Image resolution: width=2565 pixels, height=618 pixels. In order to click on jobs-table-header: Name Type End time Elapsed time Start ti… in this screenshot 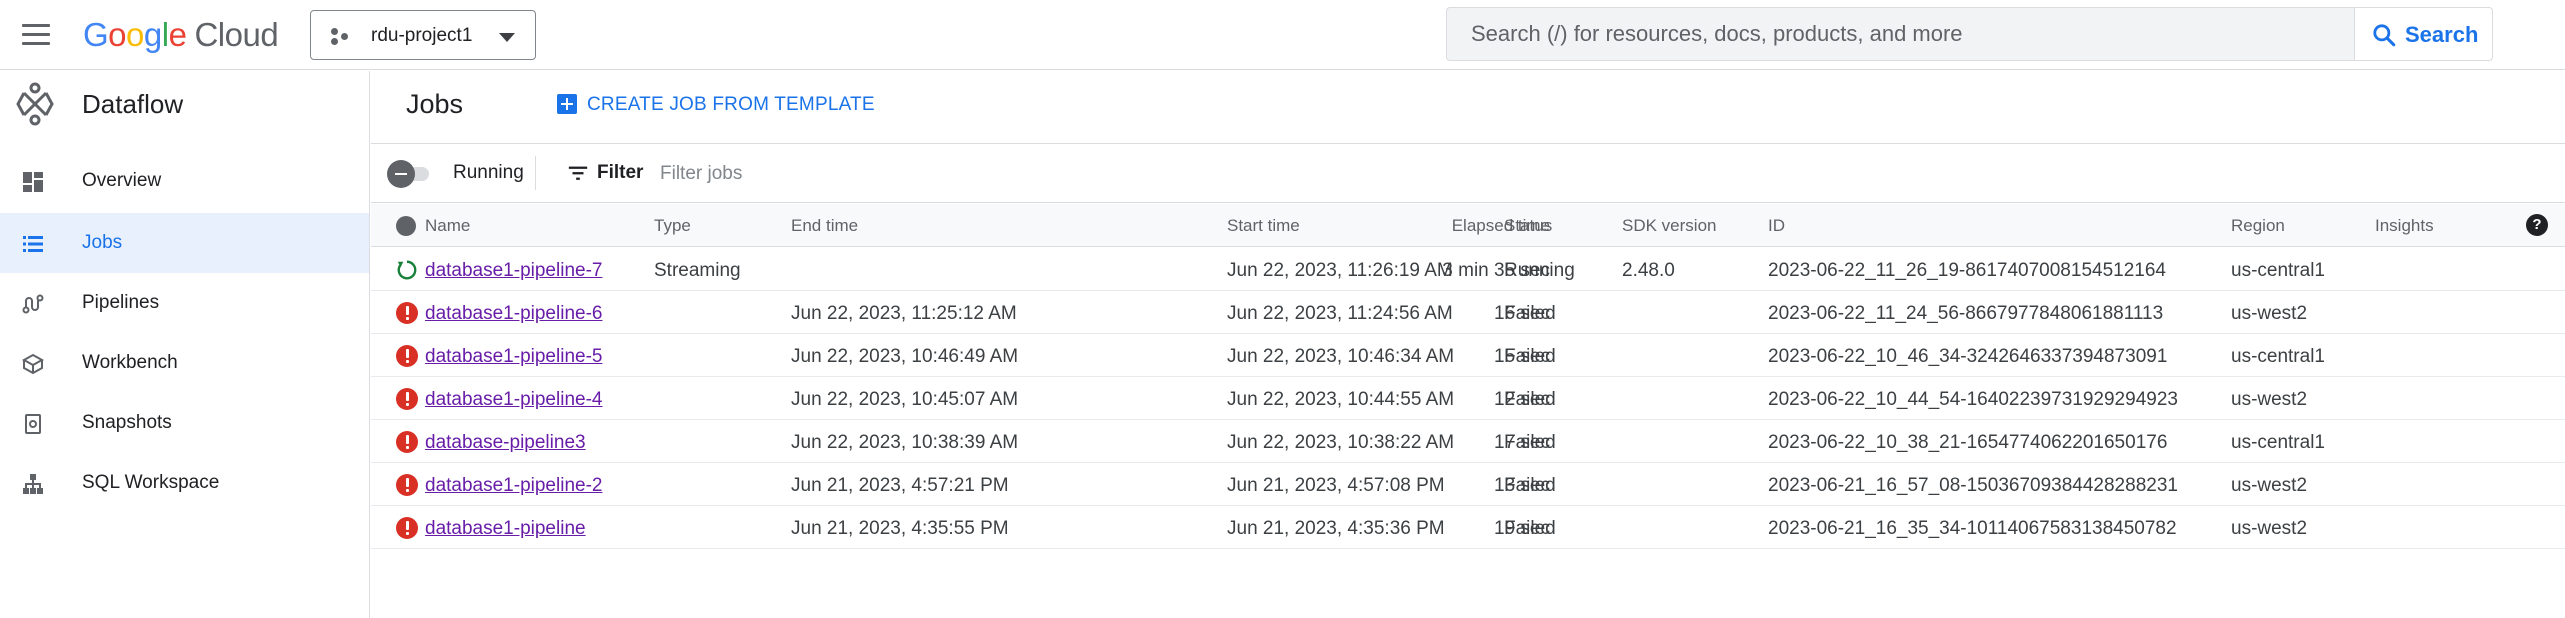, I will do `click(1468, 225)`.